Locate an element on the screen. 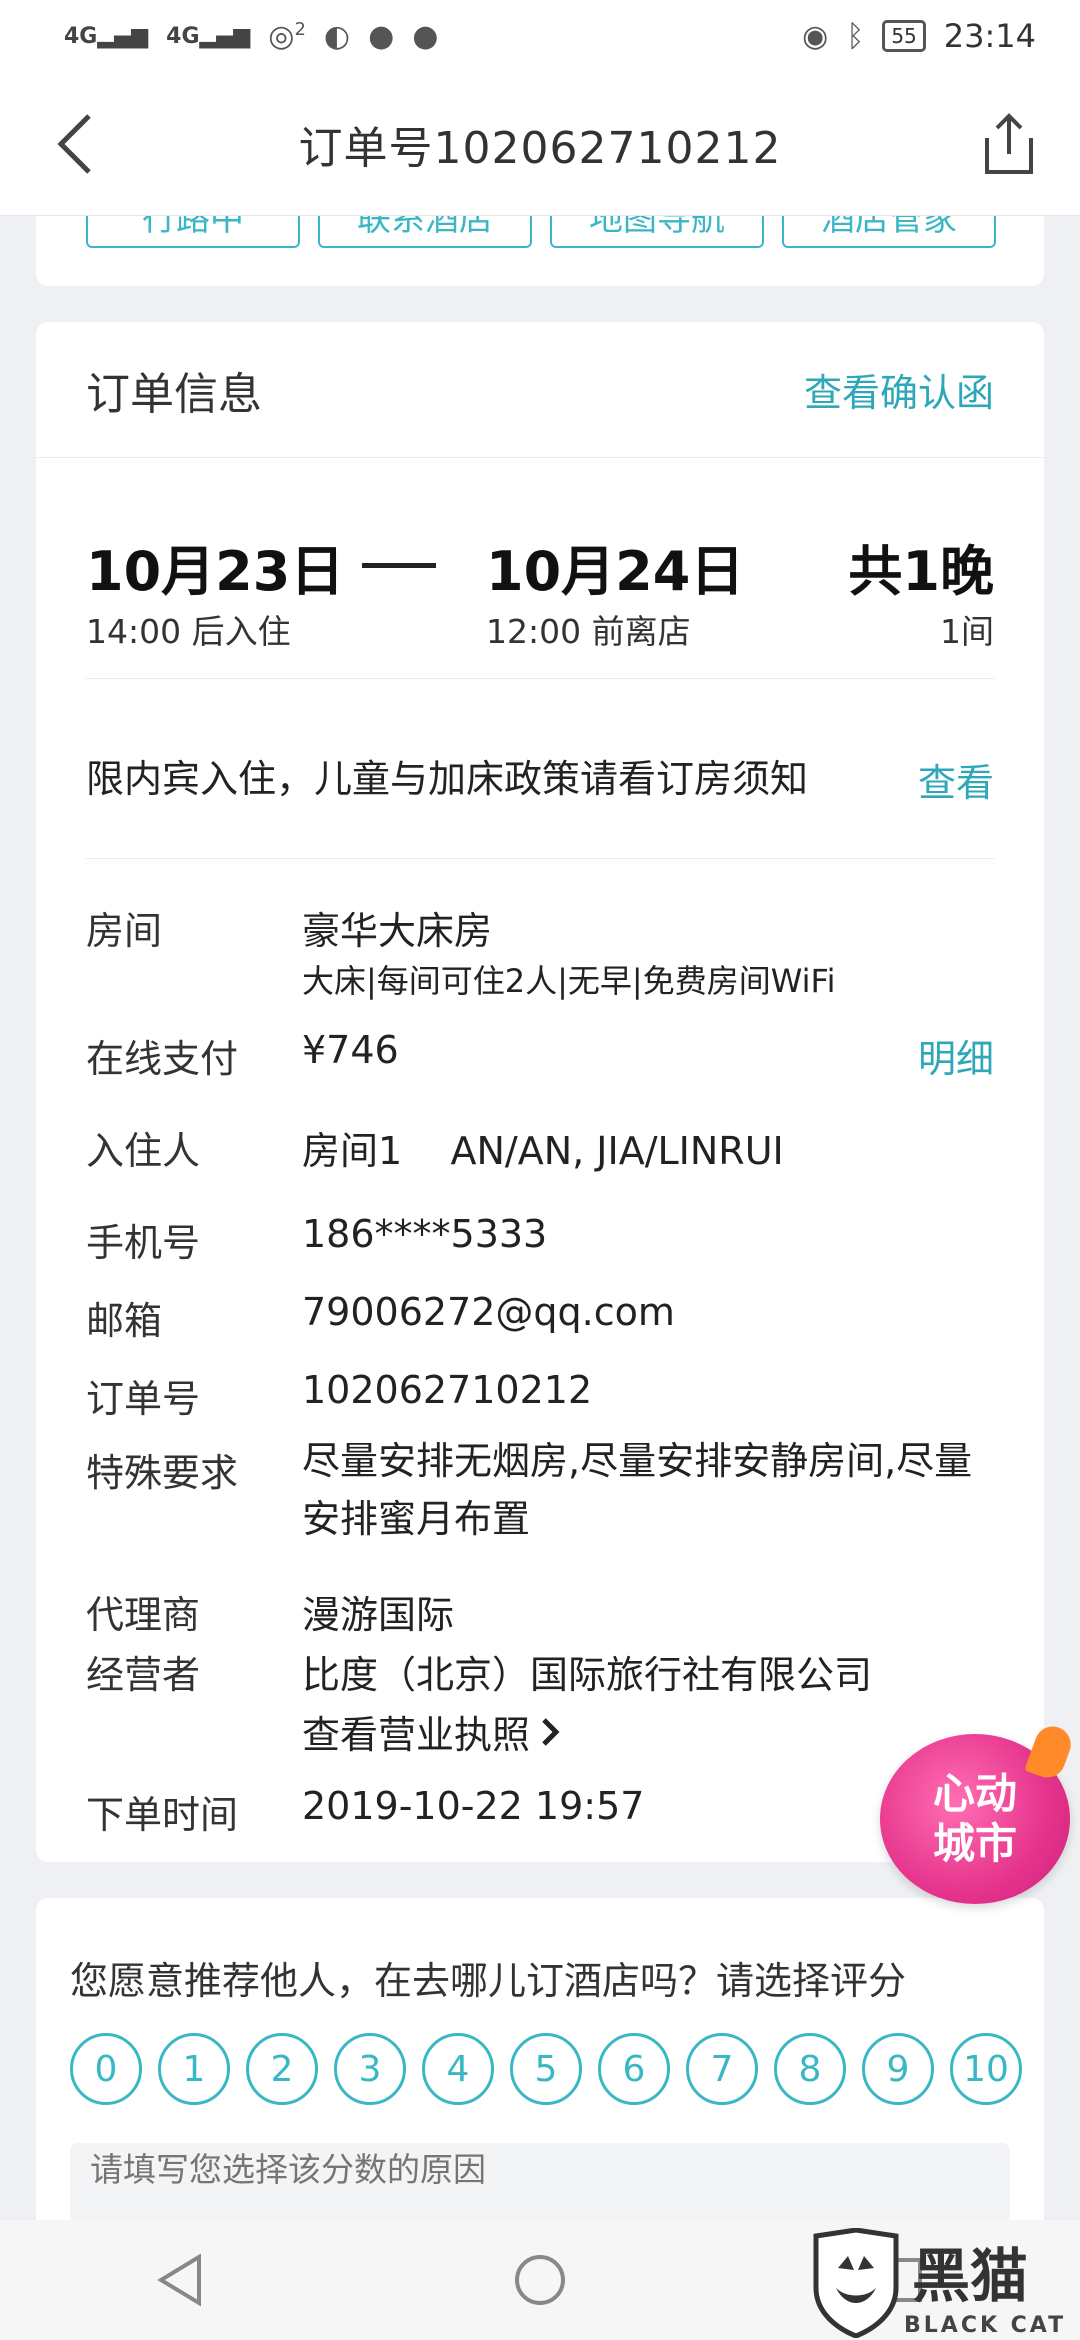 The width and height of the screenshot is (1080, 2340). contact-hotel-button: 联系酒店 is located at coordinates (425, 232).